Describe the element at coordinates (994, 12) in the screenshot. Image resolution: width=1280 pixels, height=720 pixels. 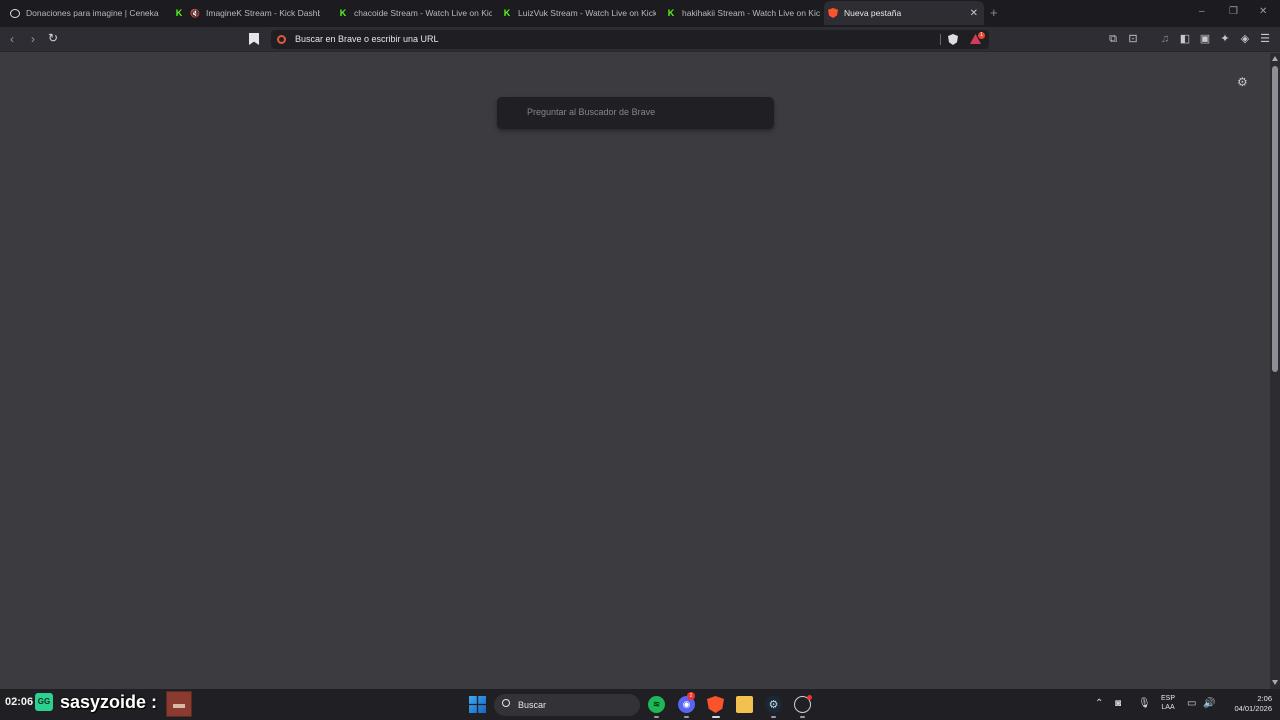
I see `new-tab-button: +` at that location.